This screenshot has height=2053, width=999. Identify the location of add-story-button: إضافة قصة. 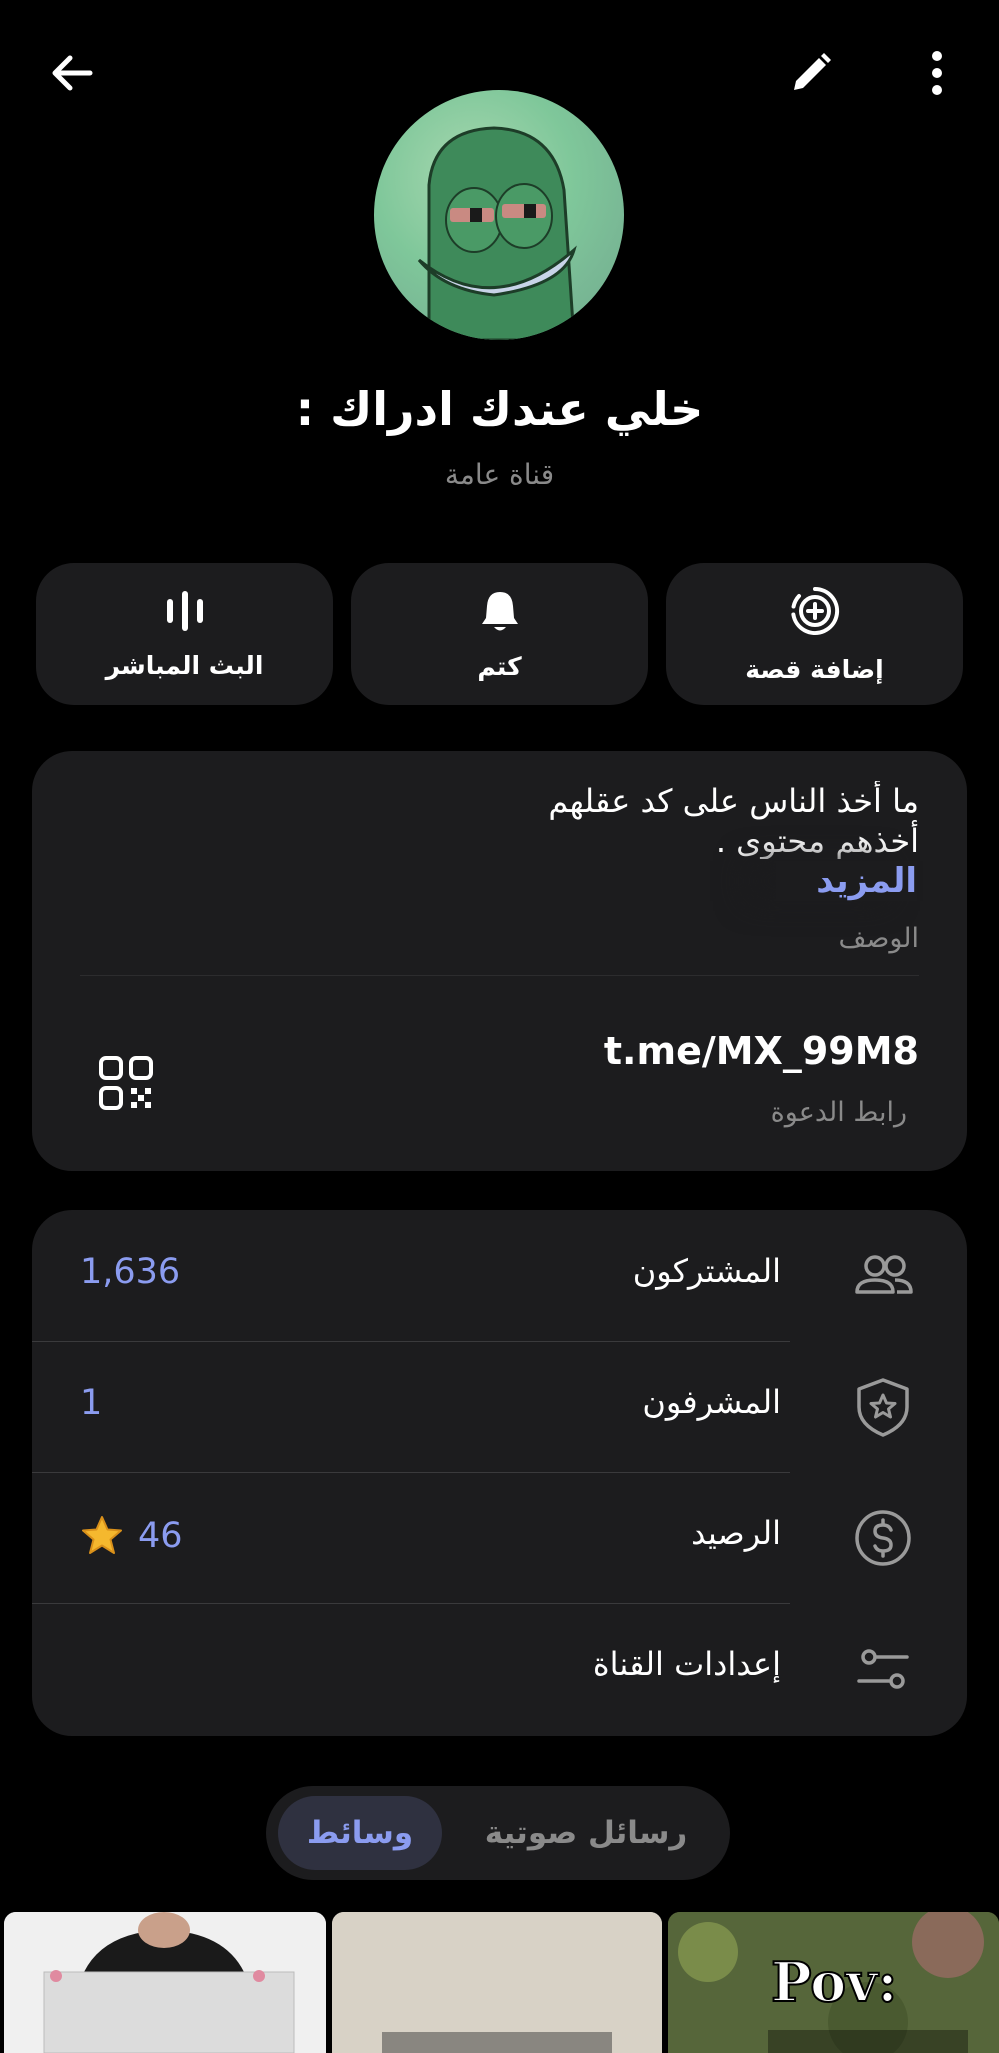
(814, 634).